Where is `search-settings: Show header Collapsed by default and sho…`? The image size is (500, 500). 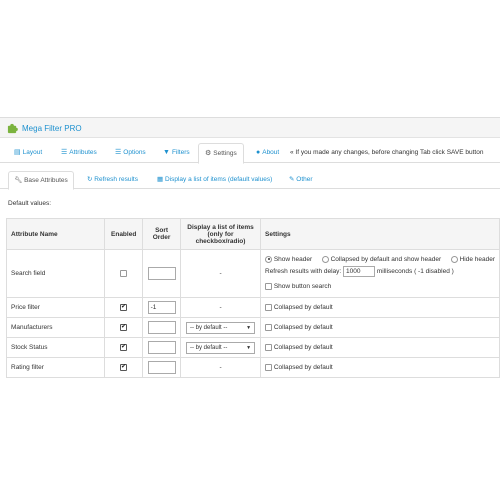 search-settings: Show header Collapsed by default and sho… is located at coordinates (380, 273).